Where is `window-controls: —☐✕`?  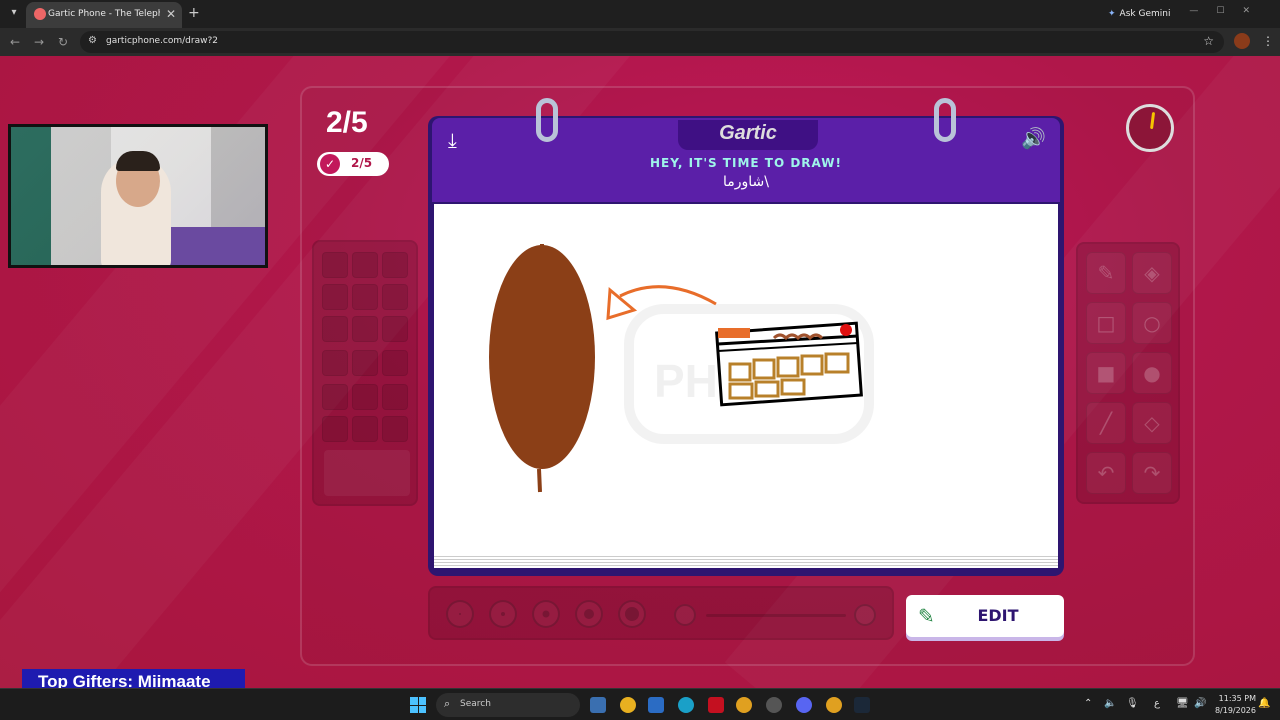 window-controls: —☐✕ is located at coordinates (1228, 11).